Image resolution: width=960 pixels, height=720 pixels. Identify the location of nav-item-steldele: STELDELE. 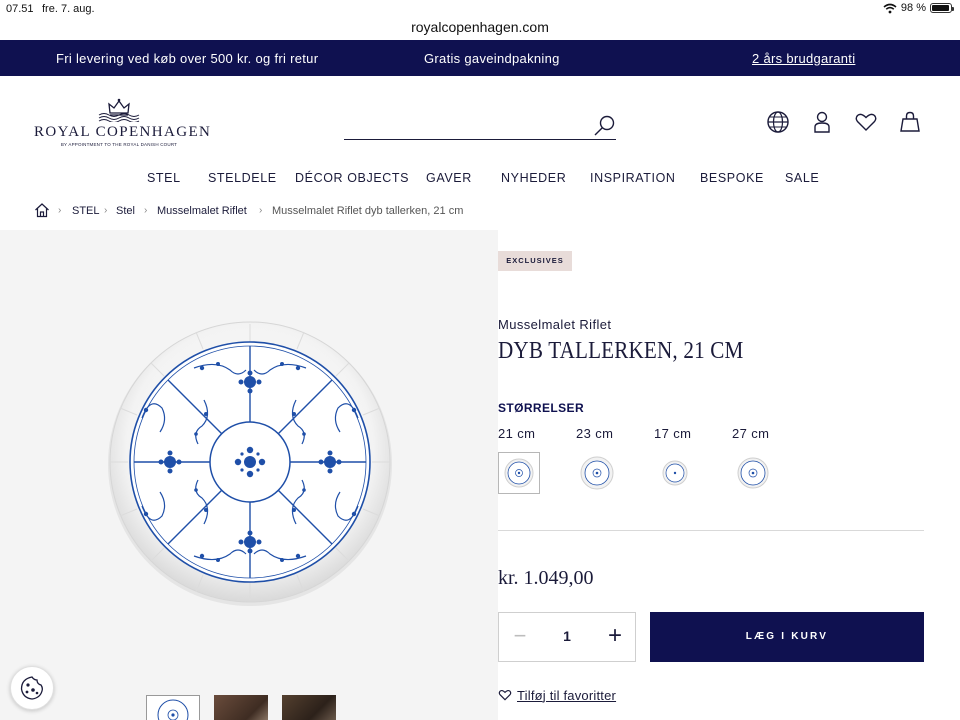
(242, 178).